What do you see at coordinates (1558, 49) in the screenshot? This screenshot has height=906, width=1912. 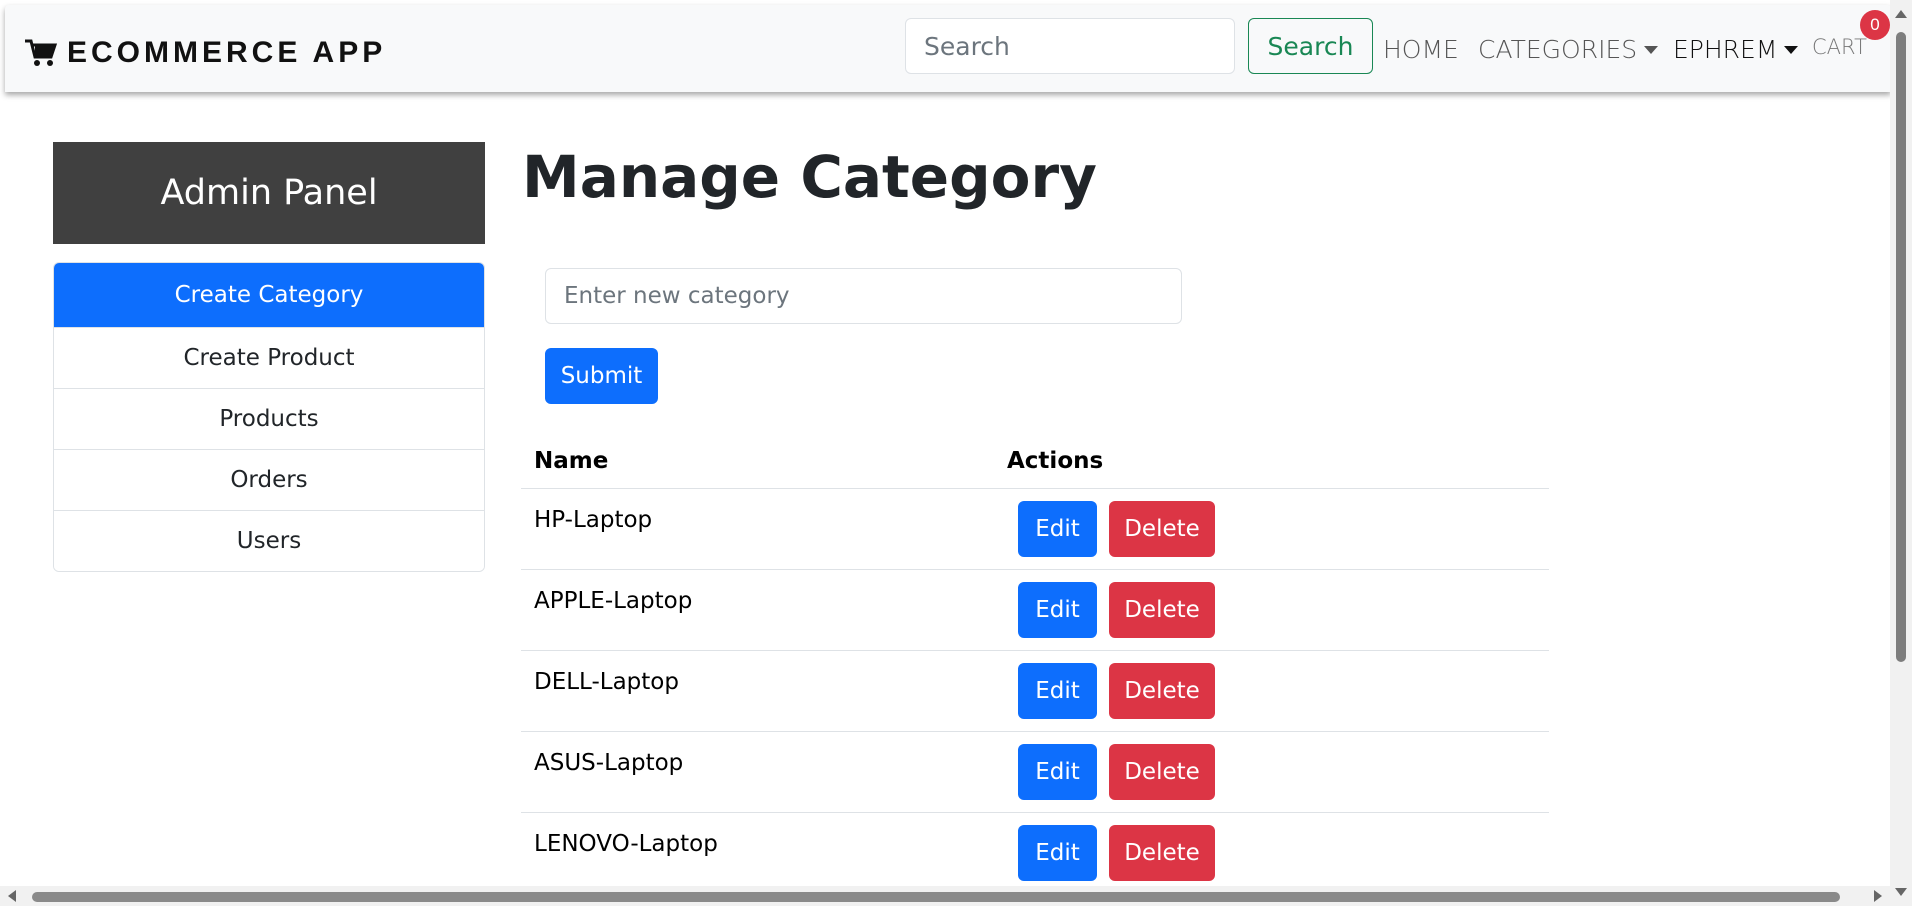 I see `nav-categories-label: CATEGORIES` at bounding box center [1558, 49].